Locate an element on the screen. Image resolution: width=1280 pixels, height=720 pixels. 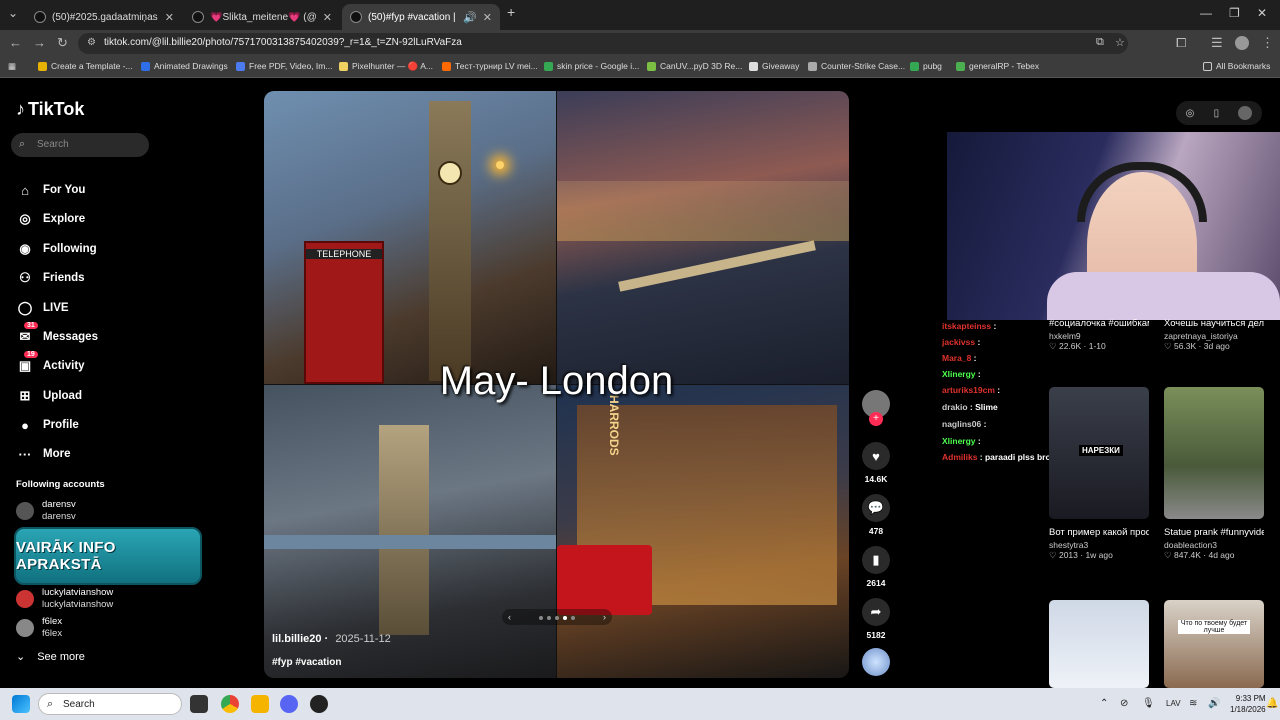
user-avatar-icon is located at coordinates (1245, 113).